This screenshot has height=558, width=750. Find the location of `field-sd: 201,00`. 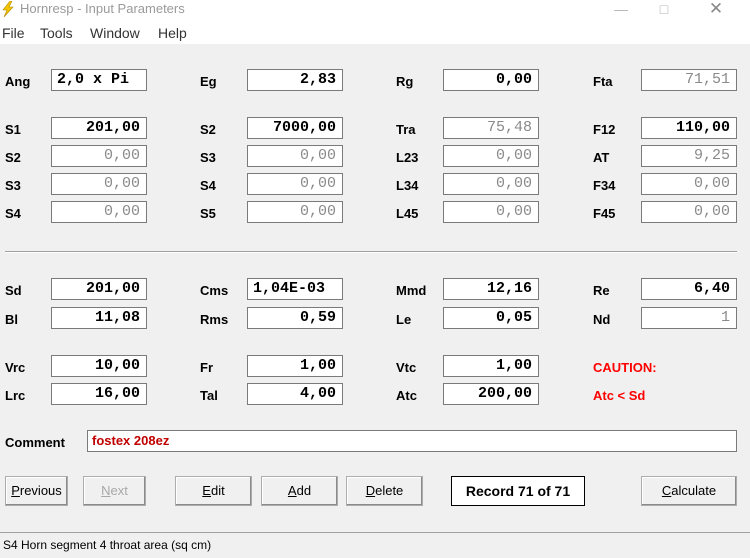

field-sd: 201,00 is located at coordinates (99, 289).